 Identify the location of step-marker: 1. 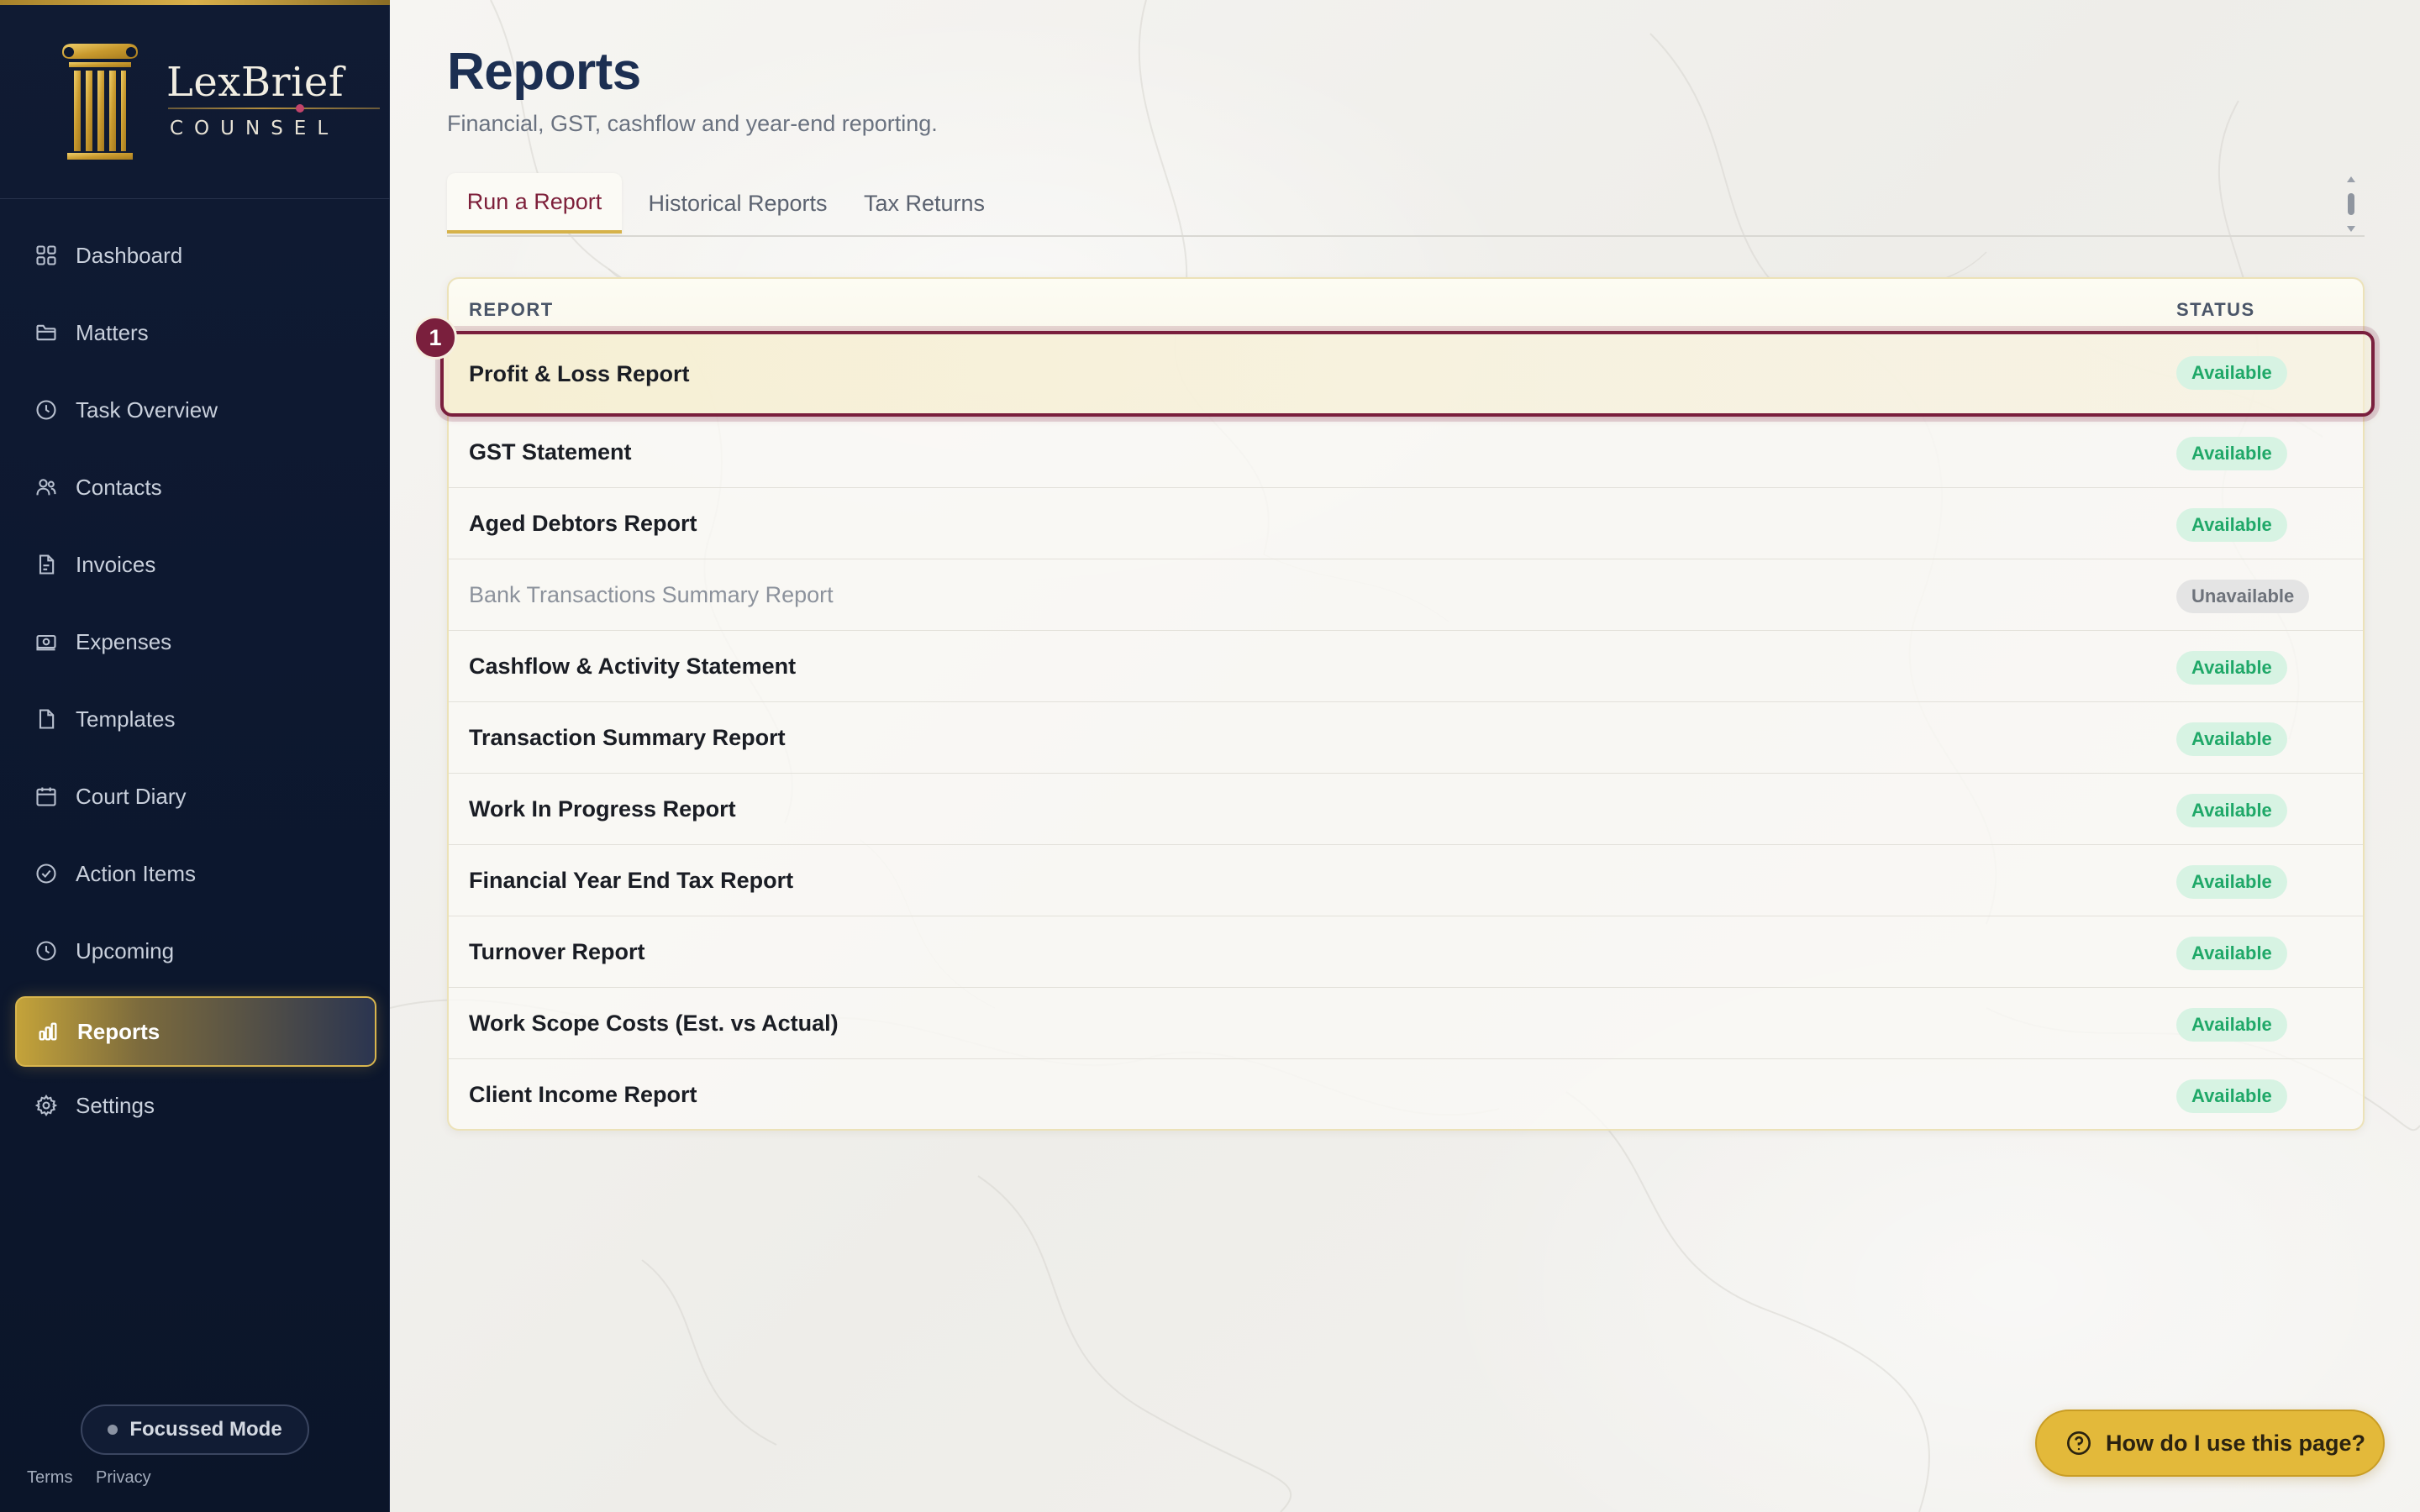
(435, 338).